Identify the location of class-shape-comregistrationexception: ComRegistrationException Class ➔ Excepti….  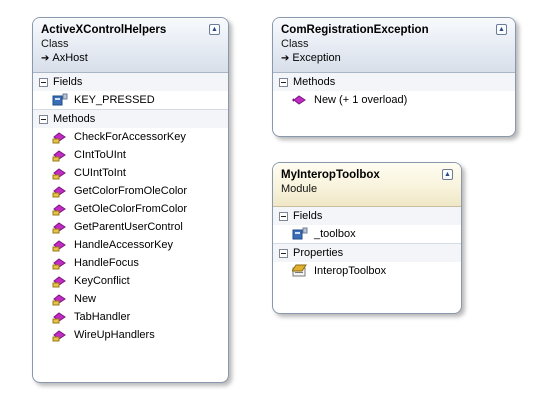
(394, 77).